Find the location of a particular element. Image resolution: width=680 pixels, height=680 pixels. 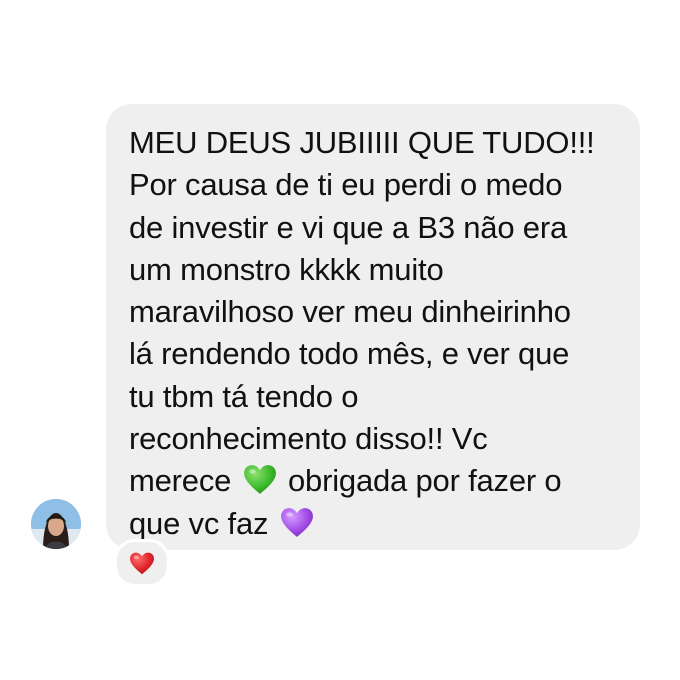

sender-avatar is located at coordinates (56, 524).